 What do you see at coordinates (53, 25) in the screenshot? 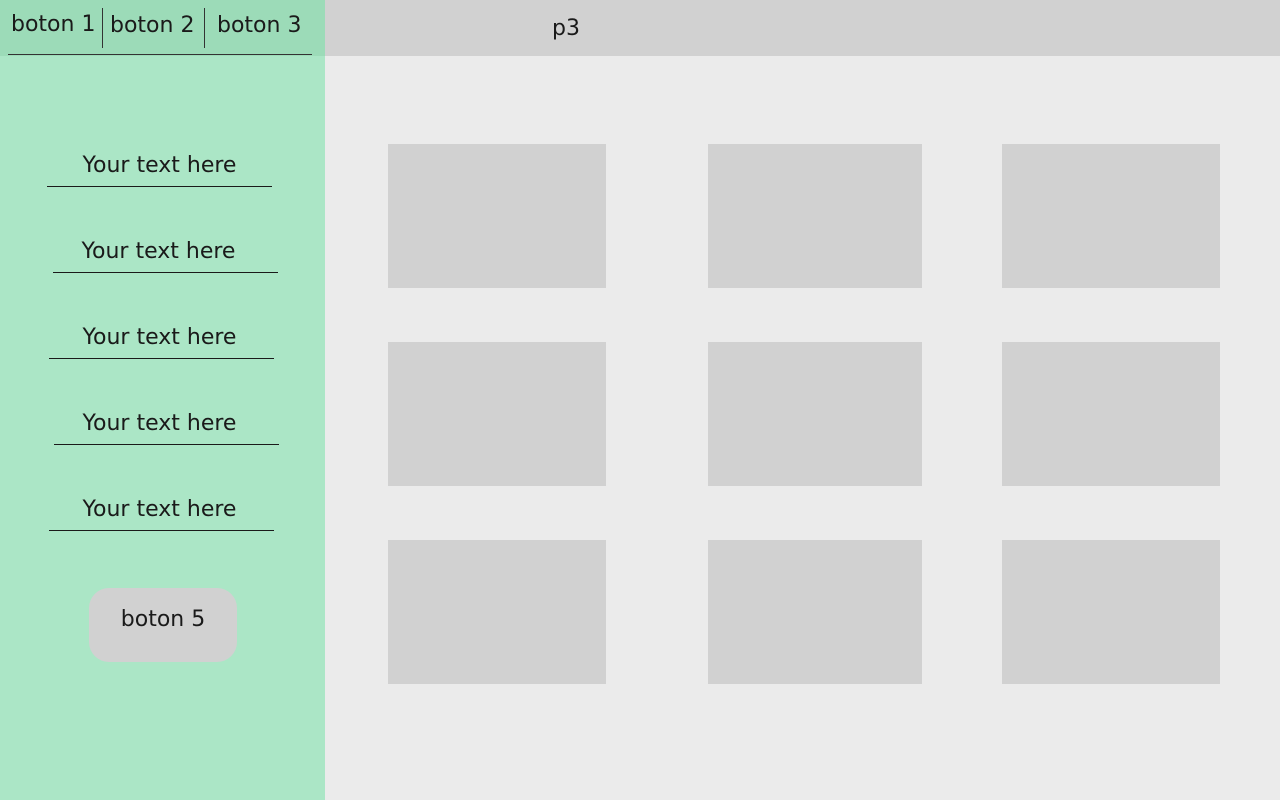
I see `tab-boton-1: boton 1` at bounding box center [53, 25].